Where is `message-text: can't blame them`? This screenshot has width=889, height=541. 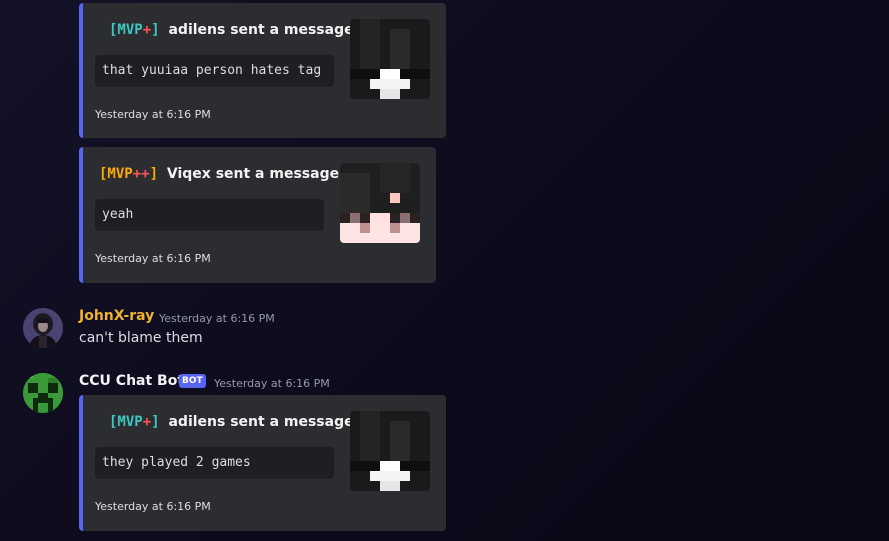 message-text: can't blame them is located at coordinates (141, 338).